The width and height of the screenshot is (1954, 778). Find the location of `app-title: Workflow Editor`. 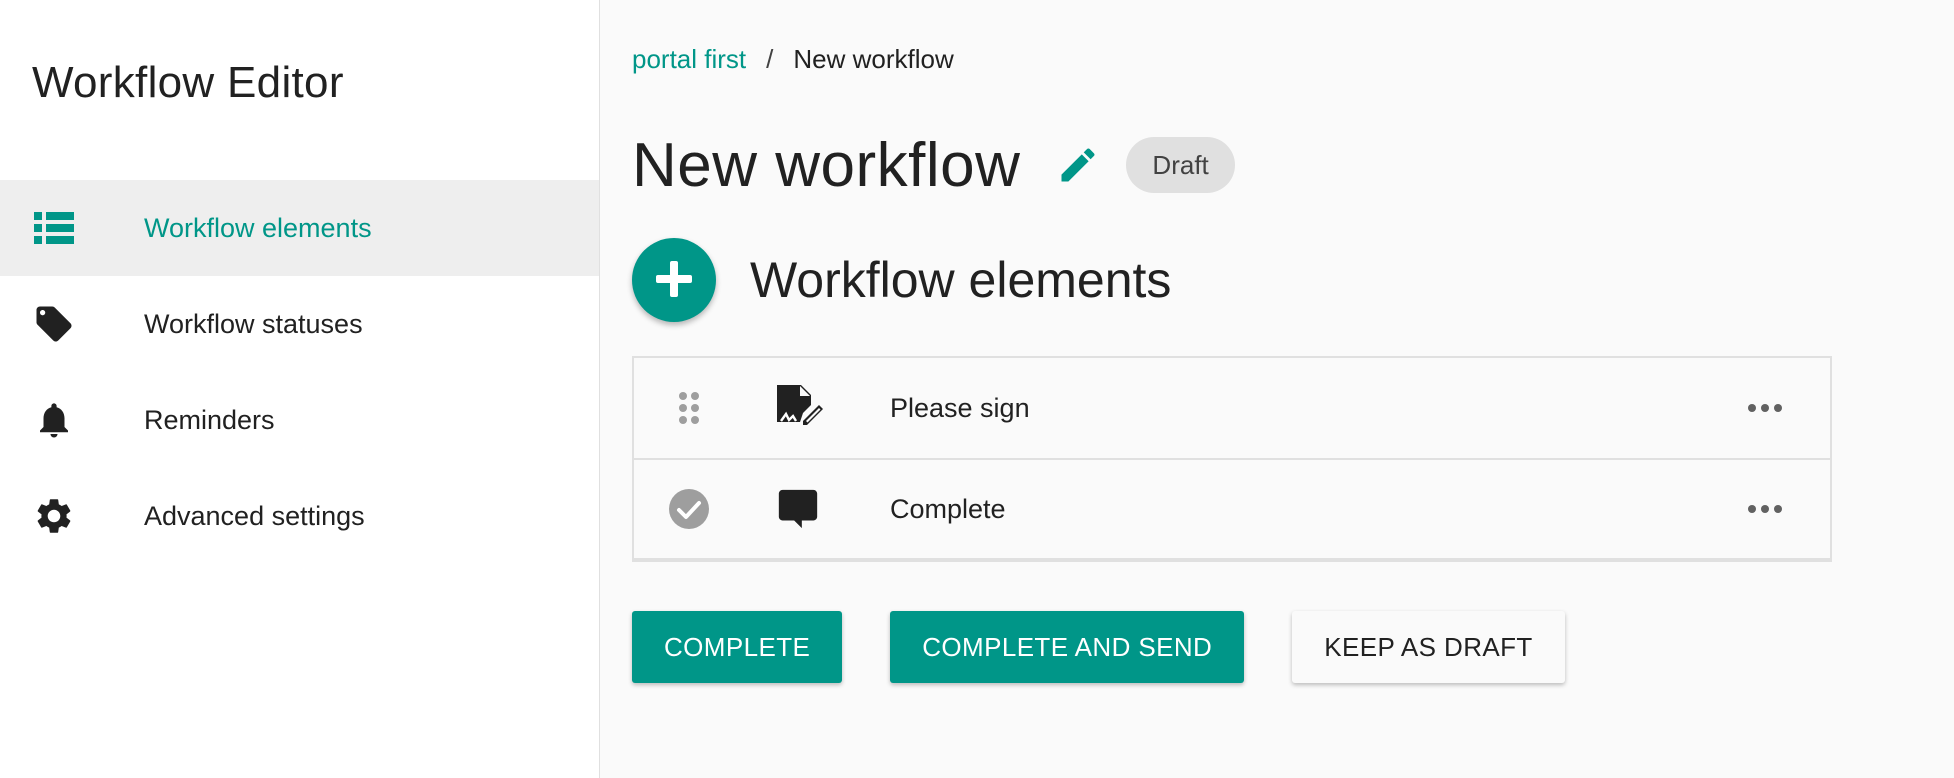

app-title: Workflow Editor is located at coordinates (188, 82).